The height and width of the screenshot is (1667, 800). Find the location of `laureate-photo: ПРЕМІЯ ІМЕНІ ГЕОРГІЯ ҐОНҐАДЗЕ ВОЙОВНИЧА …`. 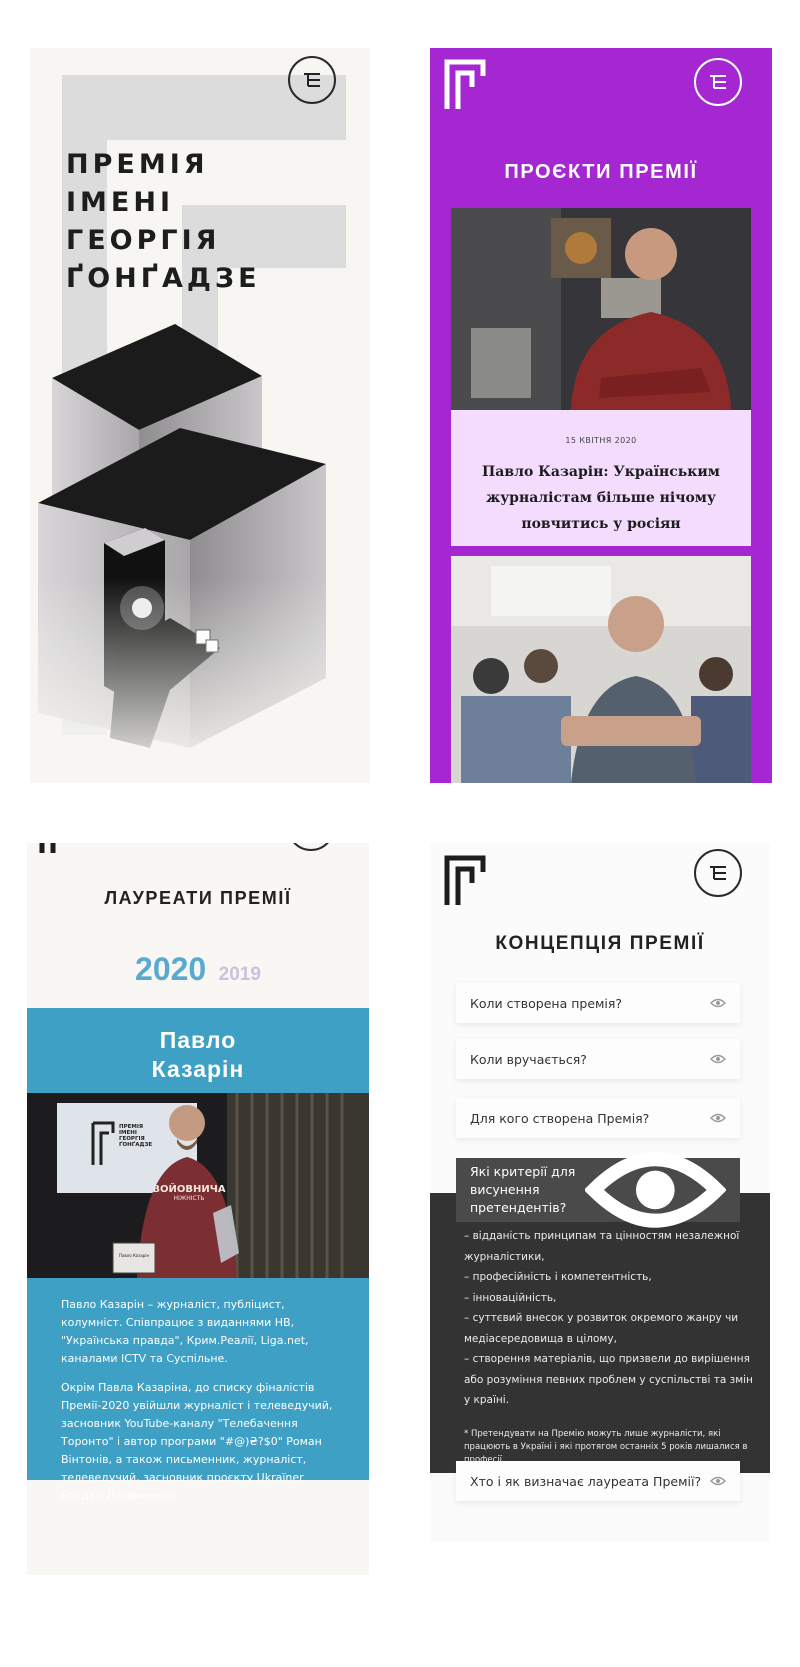

laureate-photo: ПРЕМІЯ ІМЕНІ ГЕОРГІЯ ҐОНҐАДЗЕ ВОЙОВНИЧА … is located at coordinates (198, 1185).